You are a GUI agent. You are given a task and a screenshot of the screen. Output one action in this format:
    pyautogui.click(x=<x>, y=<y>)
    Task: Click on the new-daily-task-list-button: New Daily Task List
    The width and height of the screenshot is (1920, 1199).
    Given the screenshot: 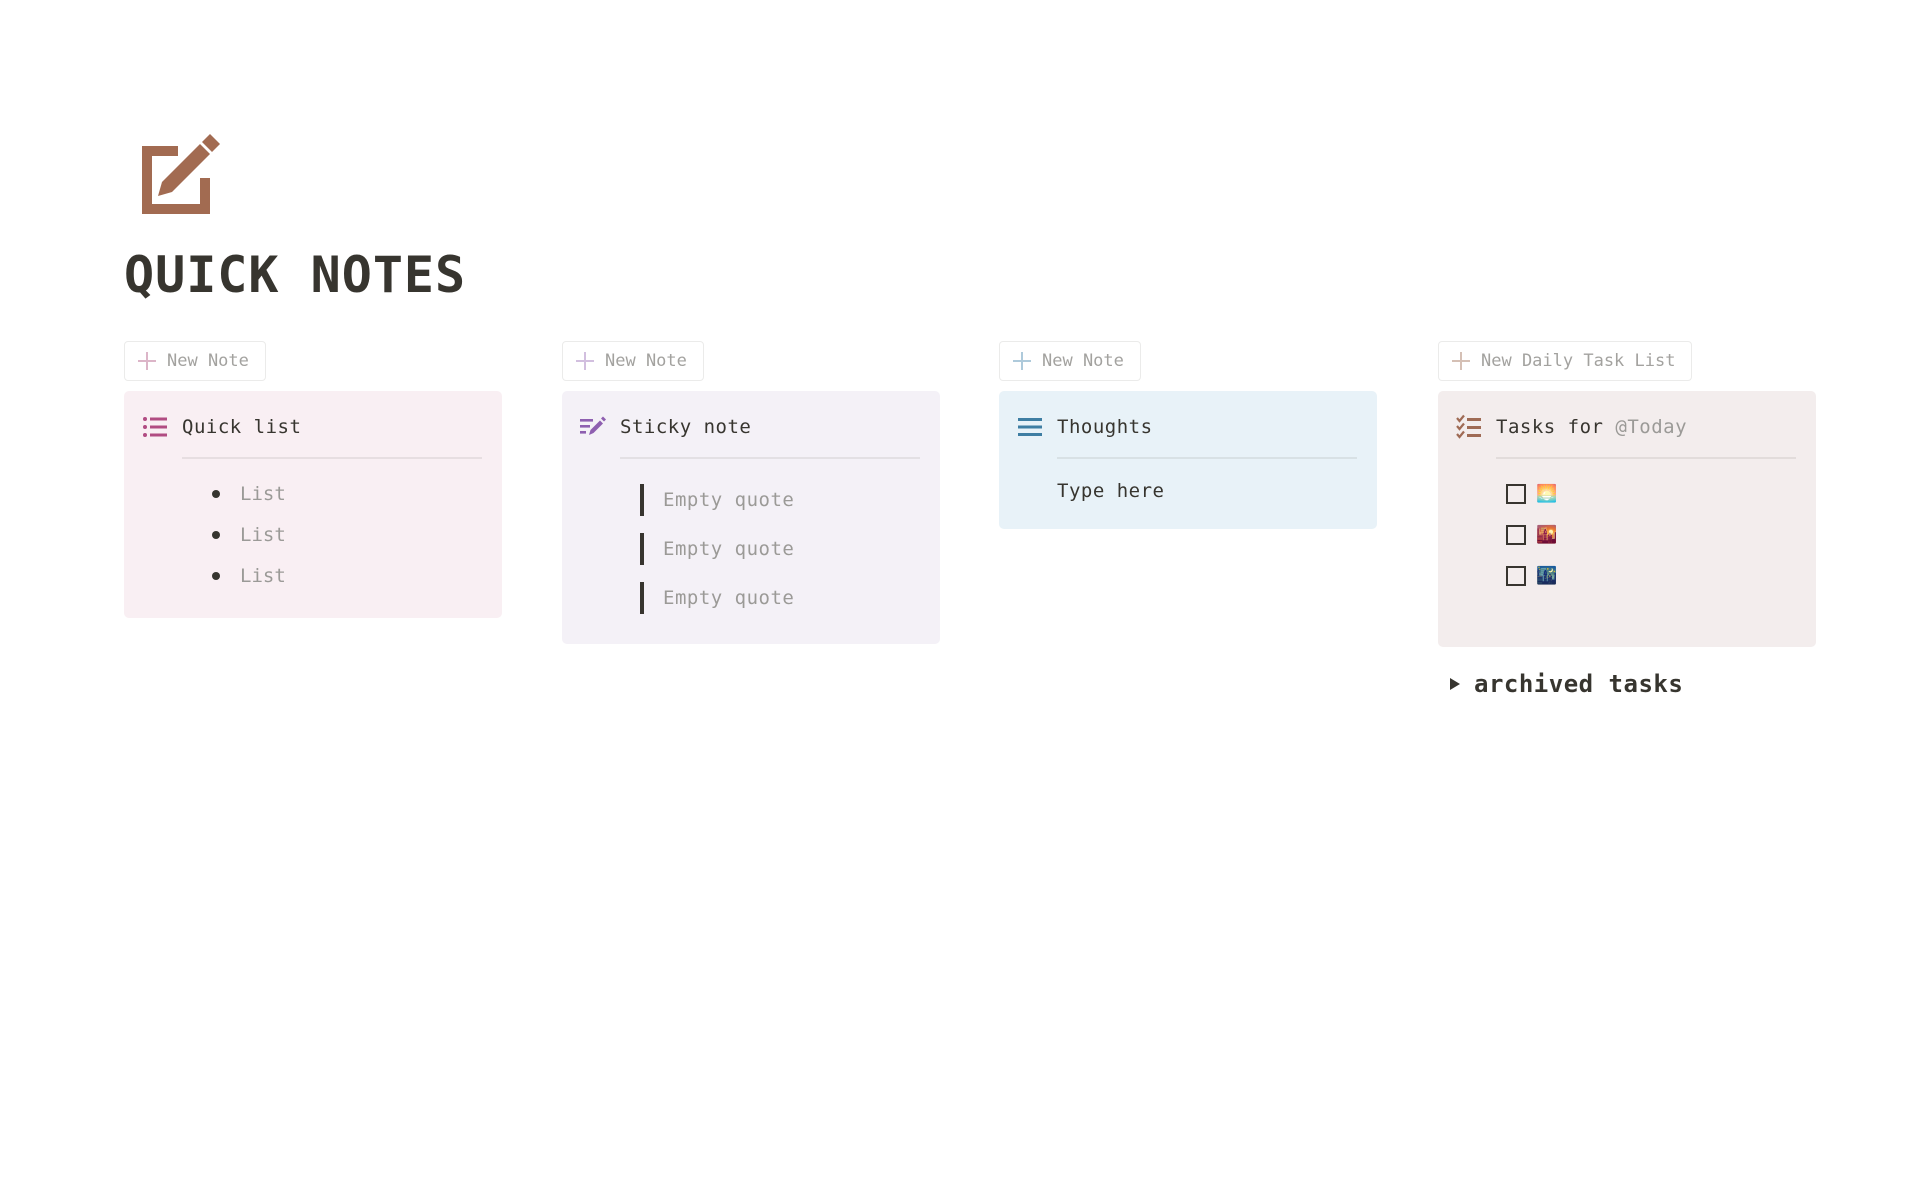 What is the action you would take?
    pyautogui.click(x=1565, y=361)
    